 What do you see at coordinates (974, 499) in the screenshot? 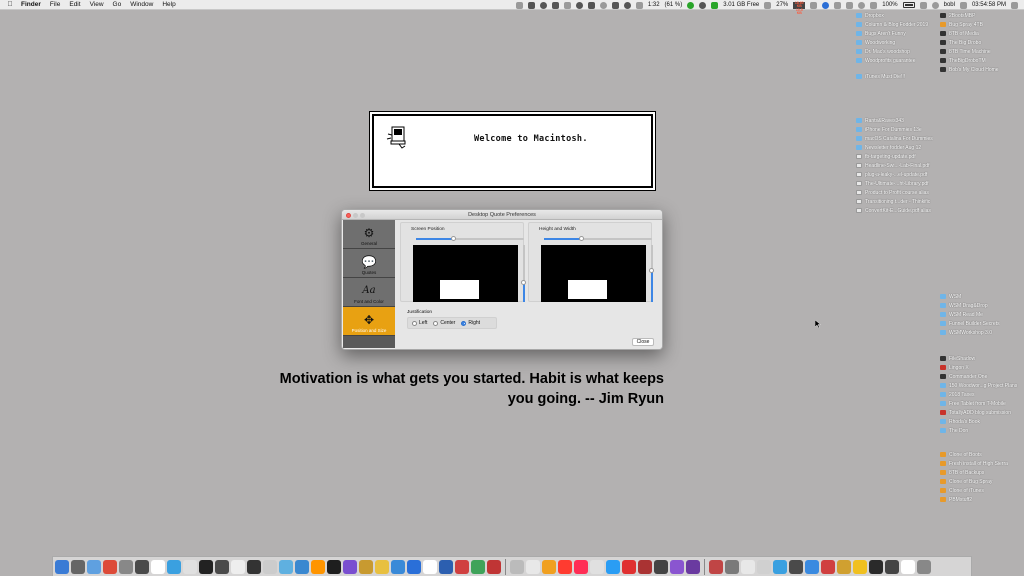
I see `desktop-item: PBMstuff2` at bounding box center [974, 499].